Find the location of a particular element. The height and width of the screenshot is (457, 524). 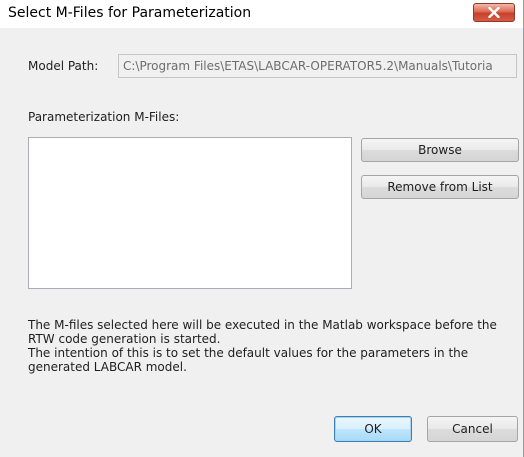

model-path-label: Model Path: is located at coordinates (63, 66).